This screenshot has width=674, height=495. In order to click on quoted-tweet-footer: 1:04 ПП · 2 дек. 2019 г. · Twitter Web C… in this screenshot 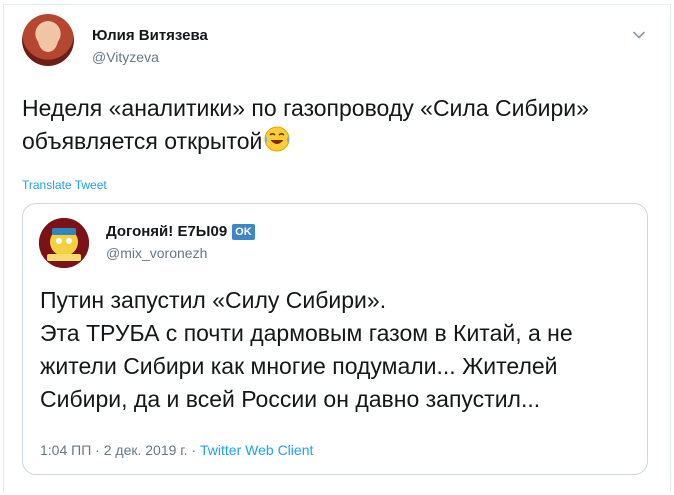, I will do `click(176, 450)`.